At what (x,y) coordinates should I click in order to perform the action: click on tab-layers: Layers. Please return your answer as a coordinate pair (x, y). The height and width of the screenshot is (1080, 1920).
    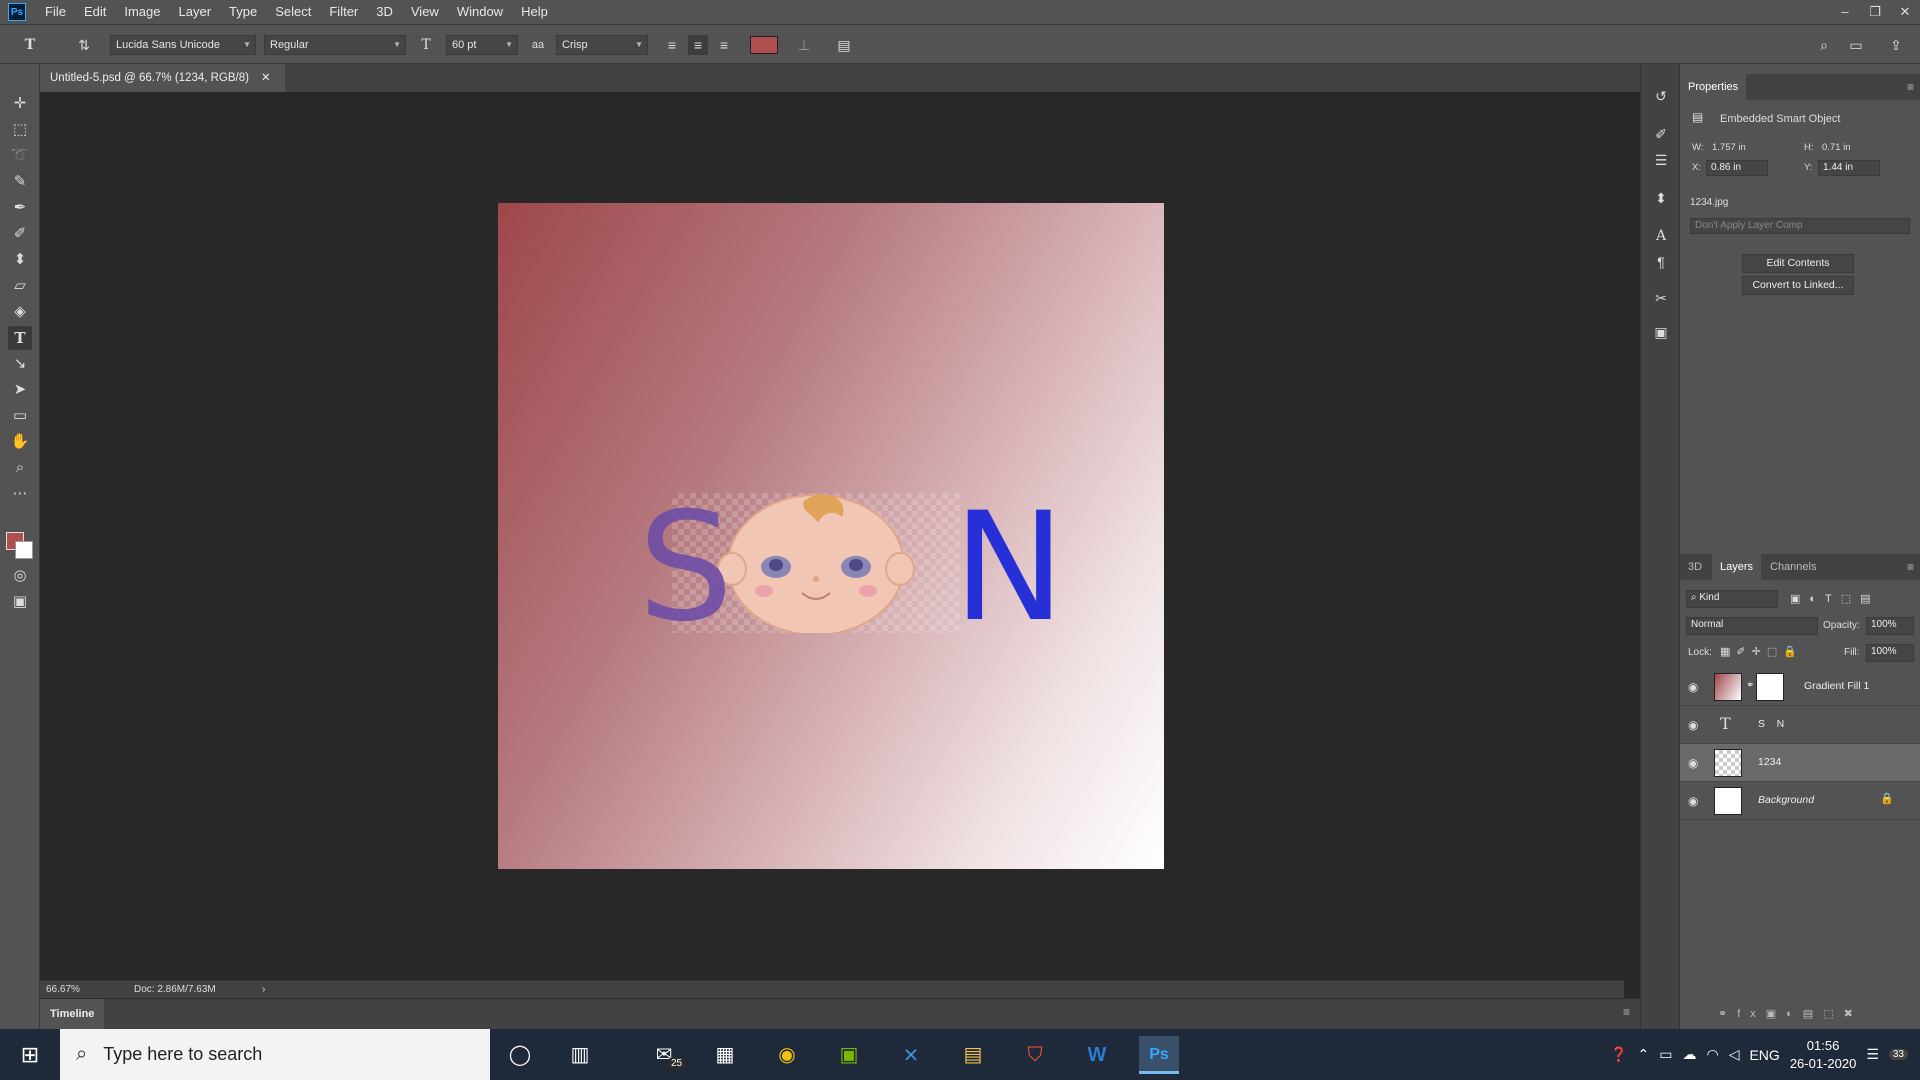
    Looking at the image, I should click on (1737, 567).